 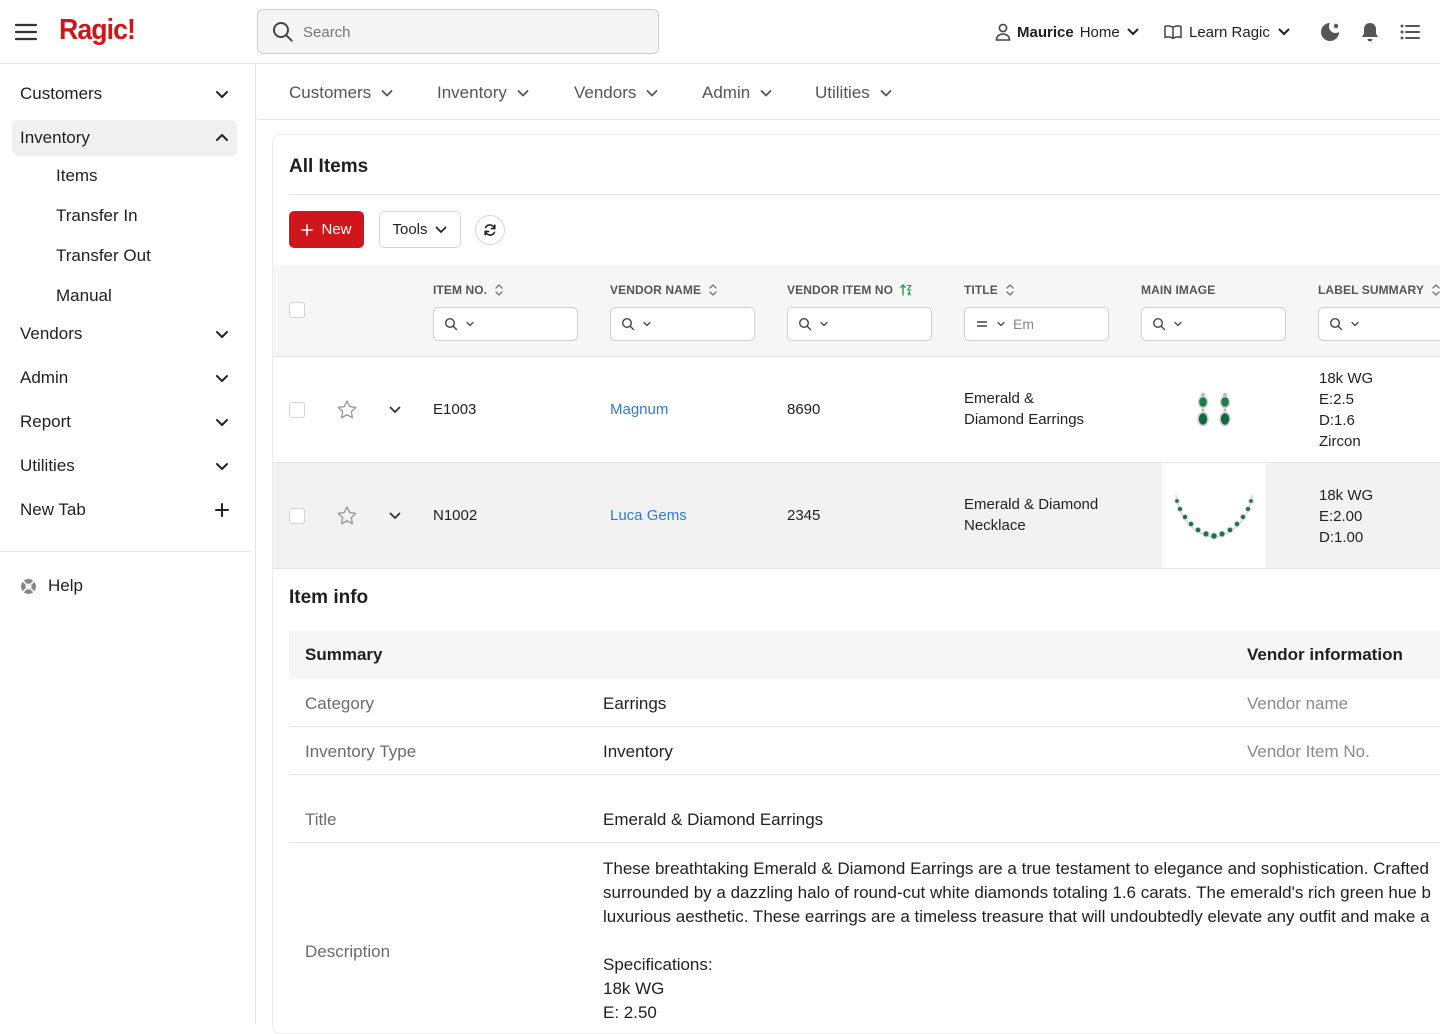 I want to click on help-link: Help, so click(x=51, y=586).